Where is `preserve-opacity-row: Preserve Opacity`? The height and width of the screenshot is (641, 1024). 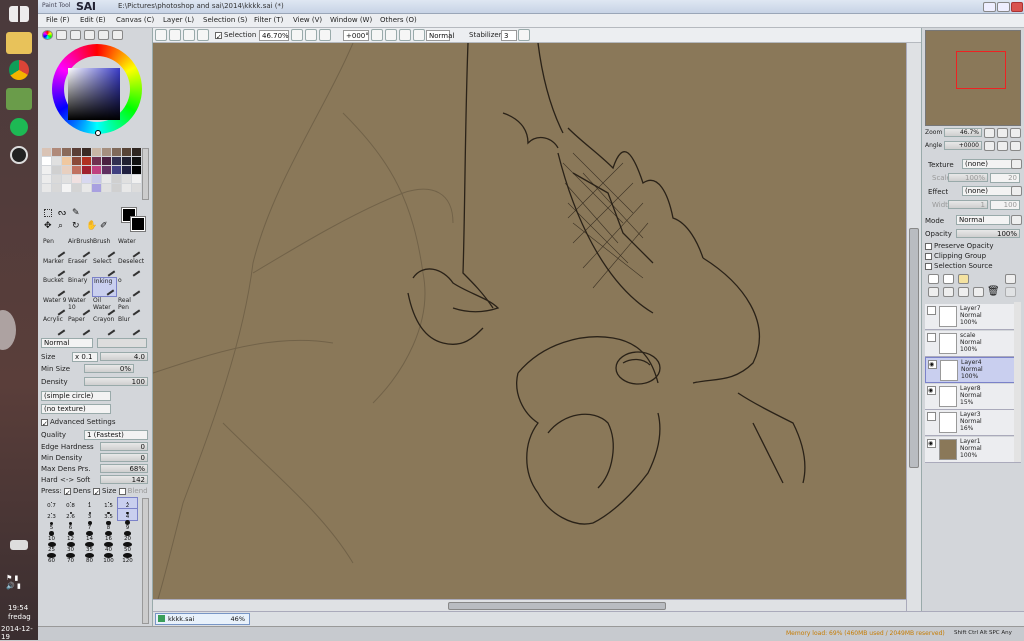 preserve-opacity-row: Preserve Opacity is located at coordinates (959, 246).